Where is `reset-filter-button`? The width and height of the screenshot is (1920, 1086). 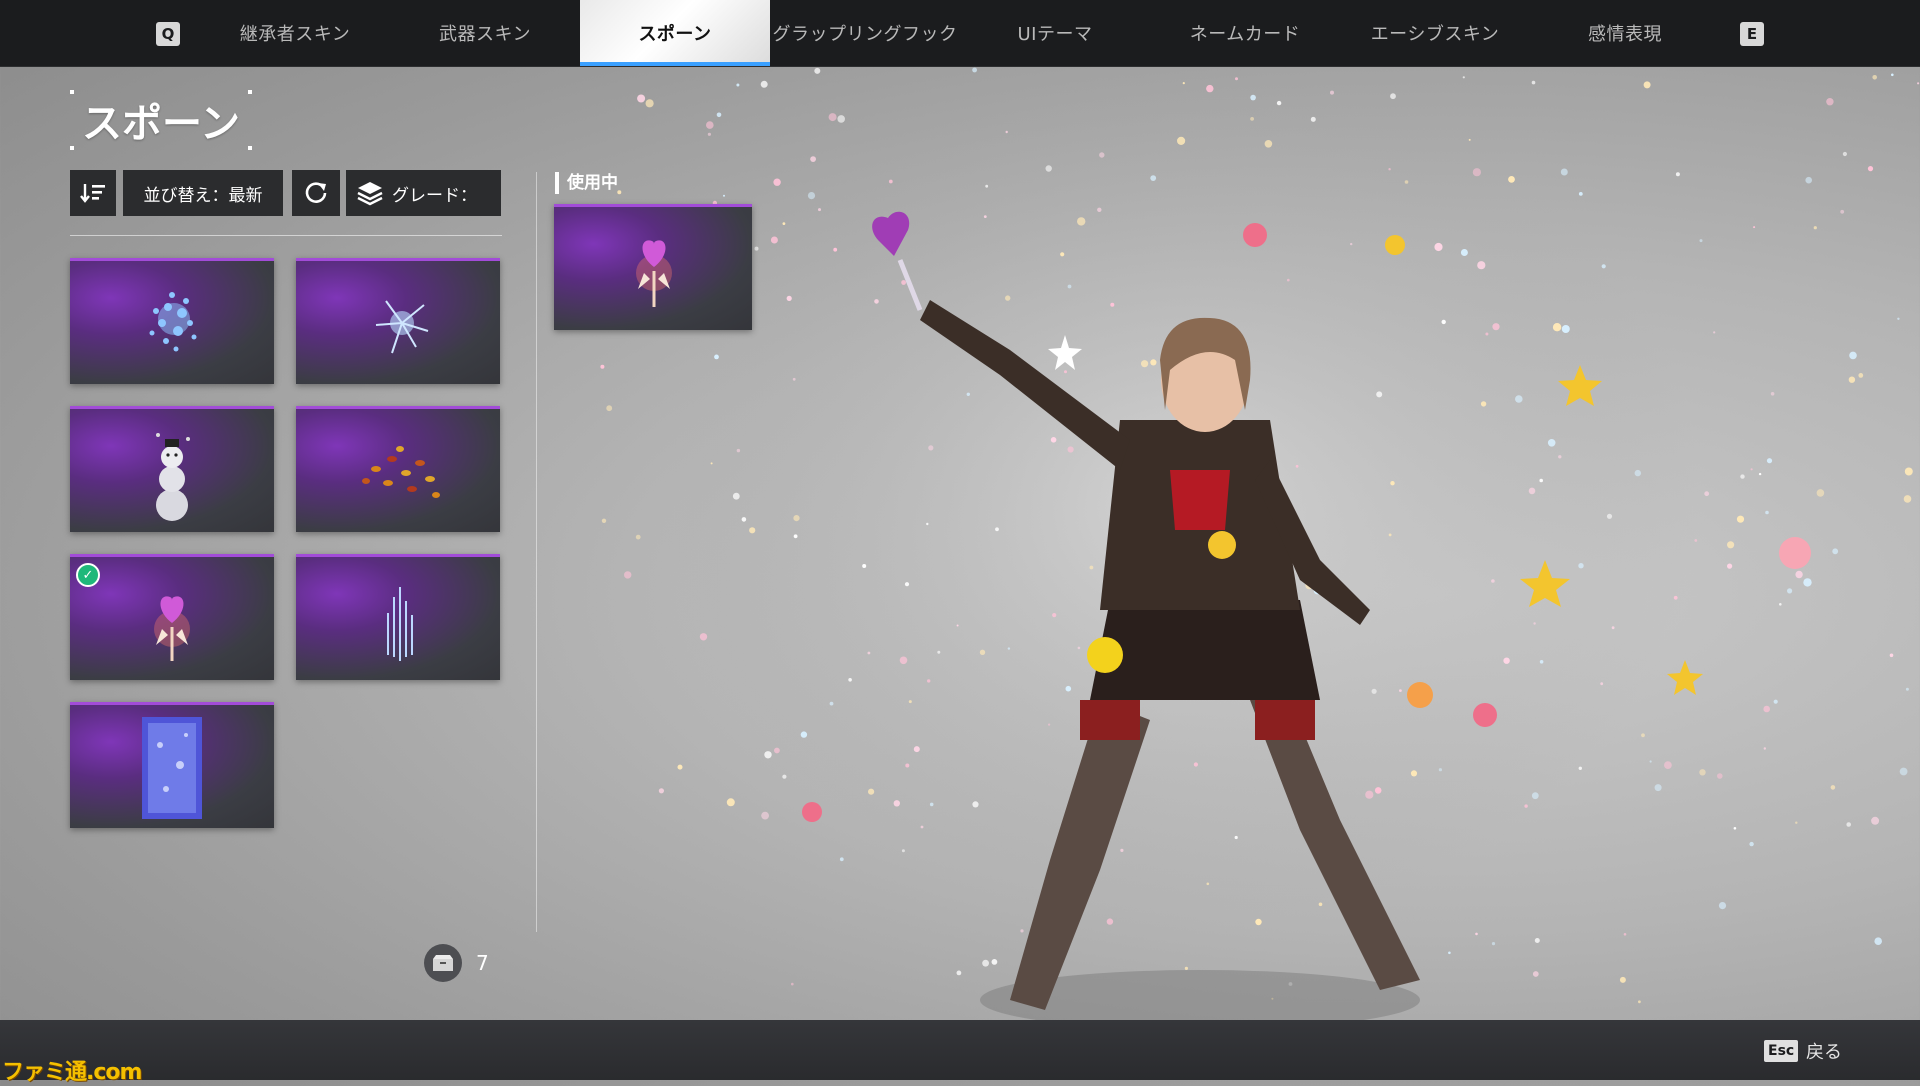
reset-filter-button is located at coordinates (316, 193).